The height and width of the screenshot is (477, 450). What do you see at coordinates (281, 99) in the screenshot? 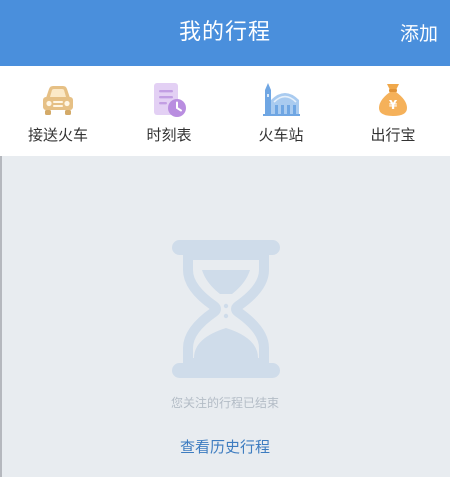
I see `train-station-icon` at bounding box center [281, 99].